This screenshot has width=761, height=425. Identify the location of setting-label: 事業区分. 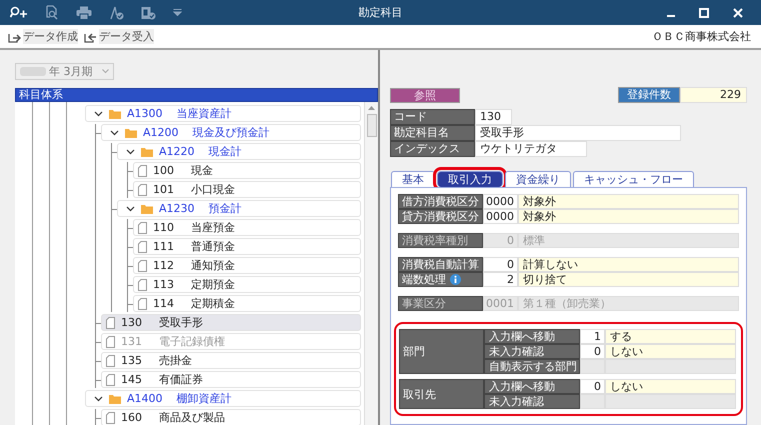
(440, 303).